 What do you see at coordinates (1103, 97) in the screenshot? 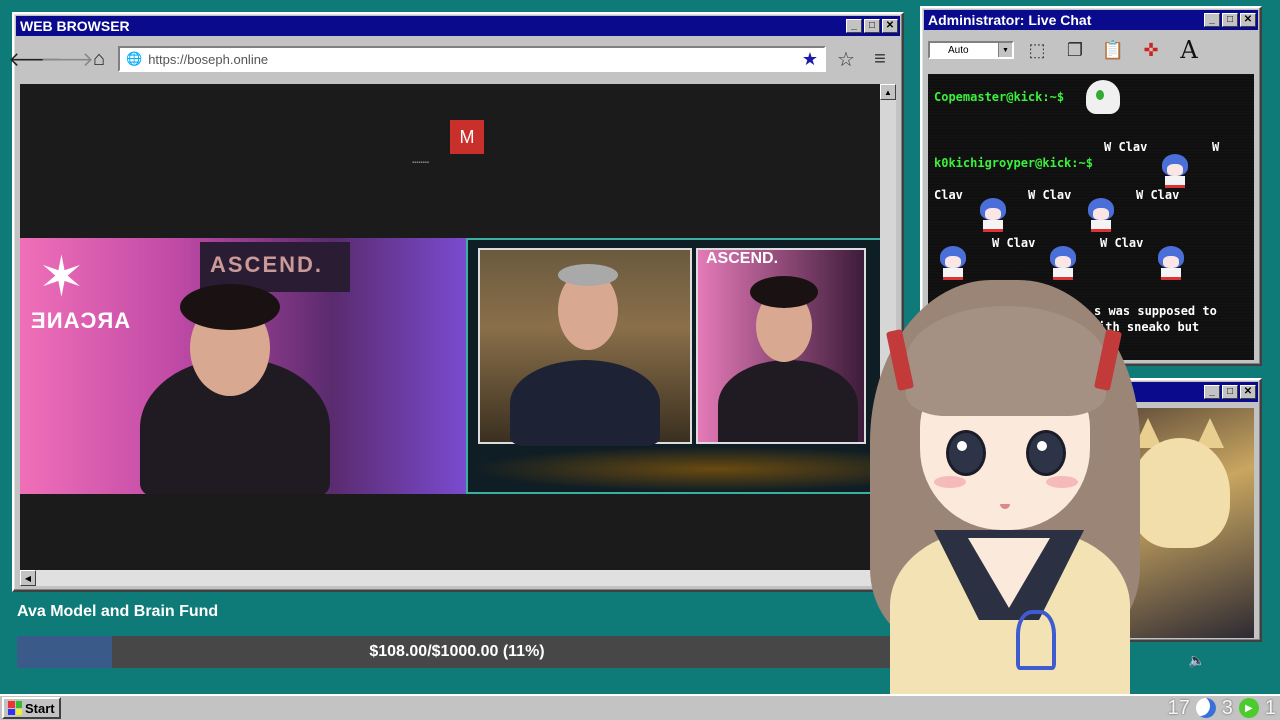
I see `ghost-emote-icon` at bounding box center [1103, 97].